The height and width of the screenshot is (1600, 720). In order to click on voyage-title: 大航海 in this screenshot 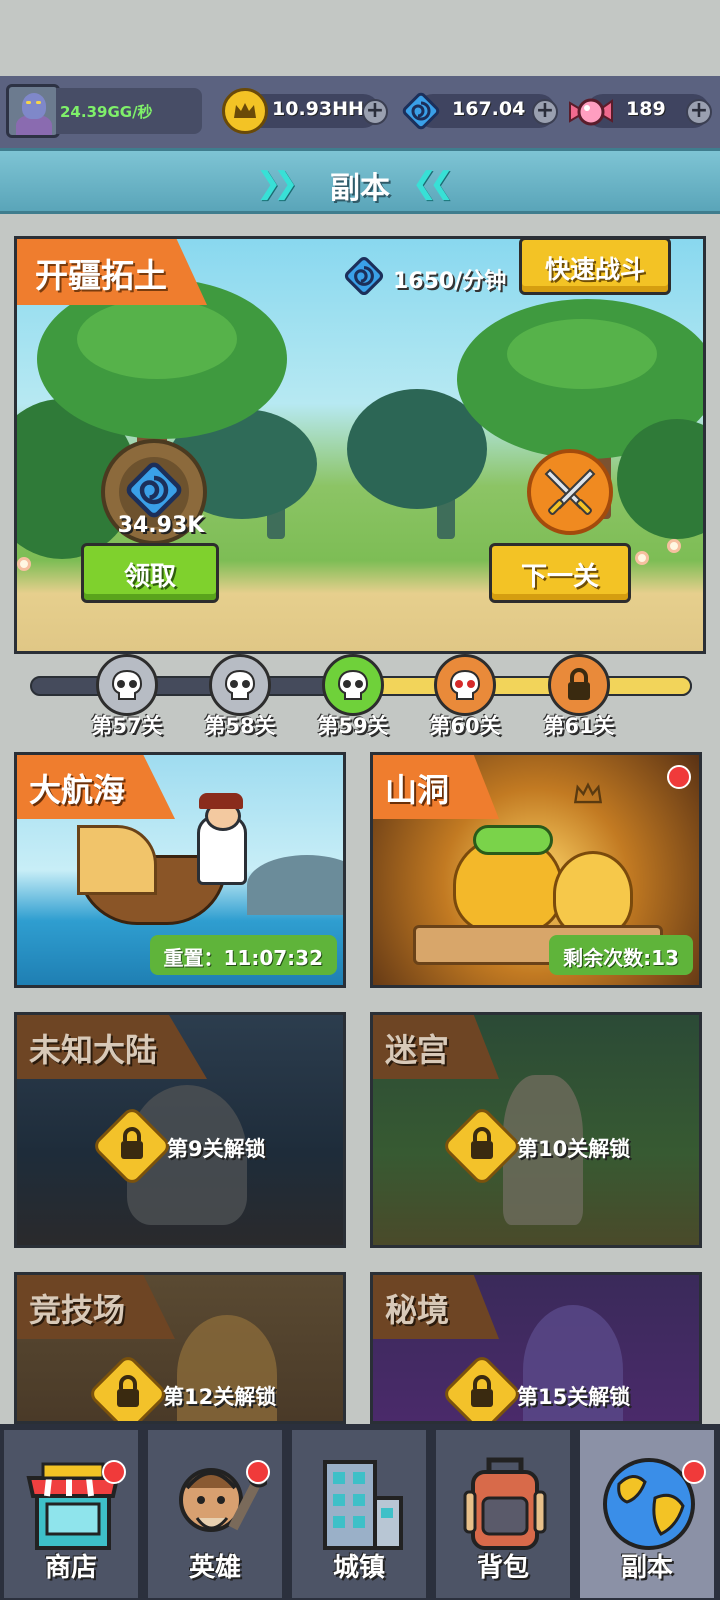, I will do `click(77, 790)`.